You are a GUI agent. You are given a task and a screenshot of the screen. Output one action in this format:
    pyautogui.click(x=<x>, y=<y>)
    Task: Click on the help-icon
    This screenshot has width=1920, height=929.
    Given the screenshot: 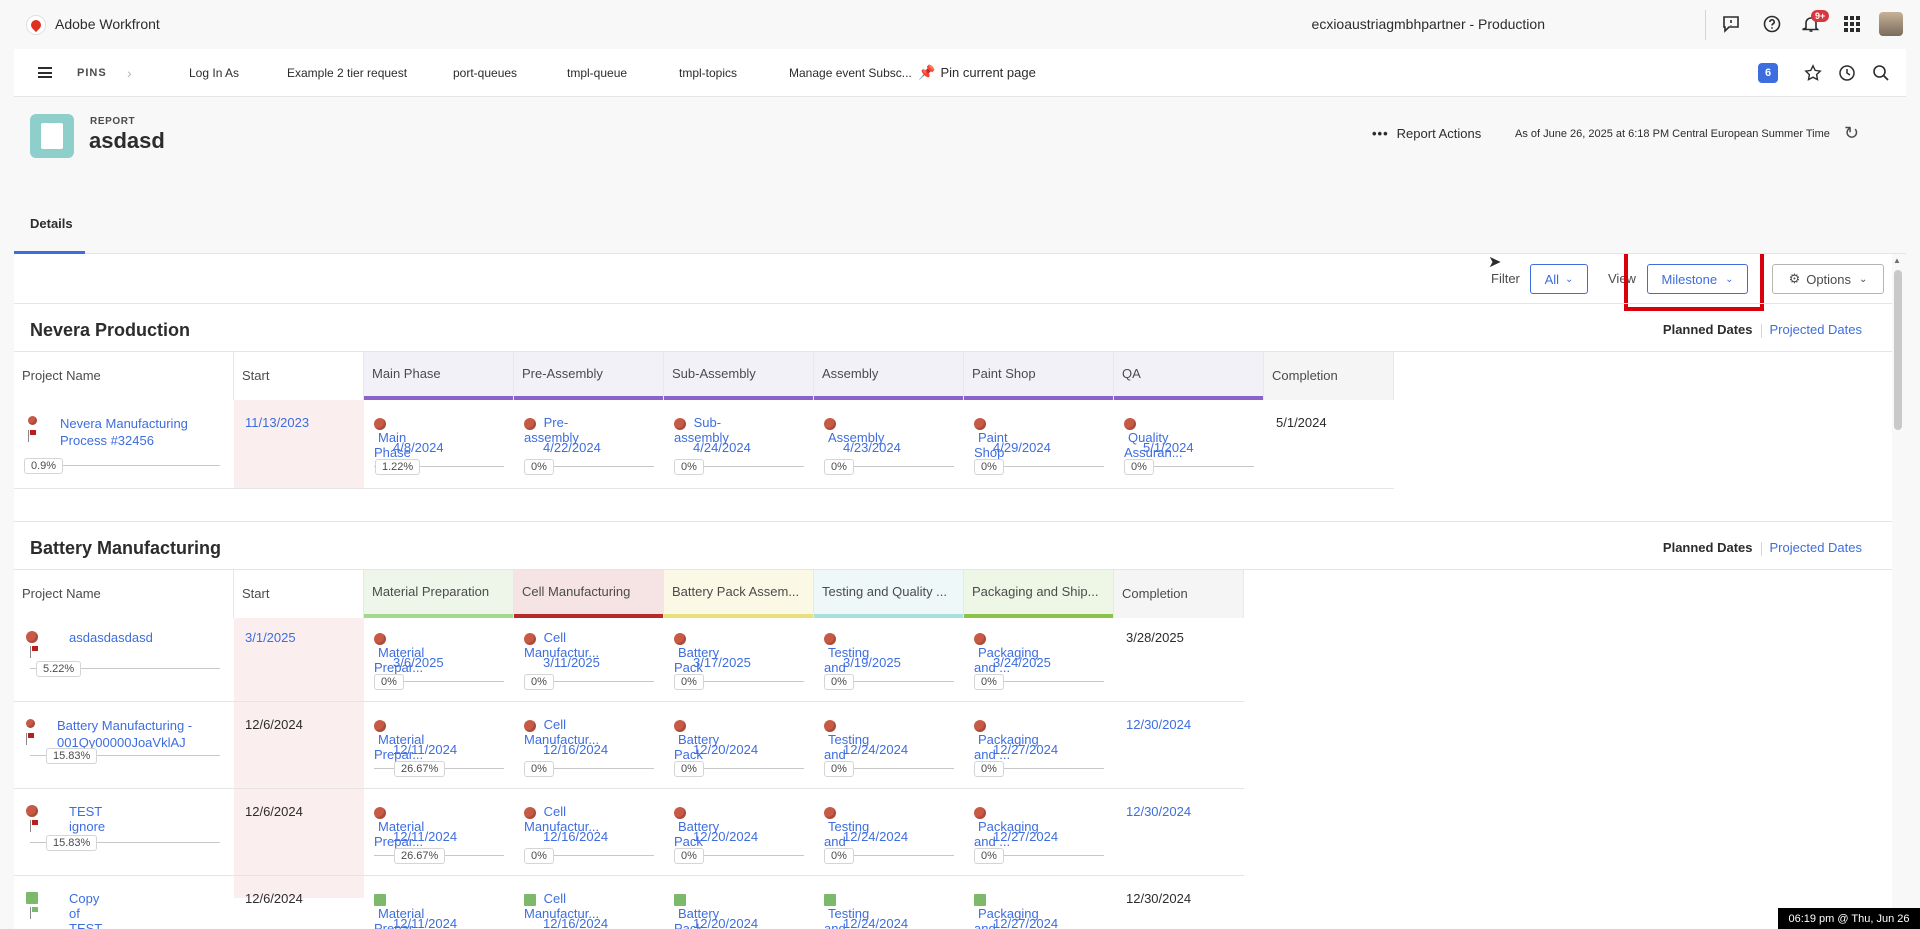 What is the action you would take?
    pyautogui.click(x=1772, y=24)
    